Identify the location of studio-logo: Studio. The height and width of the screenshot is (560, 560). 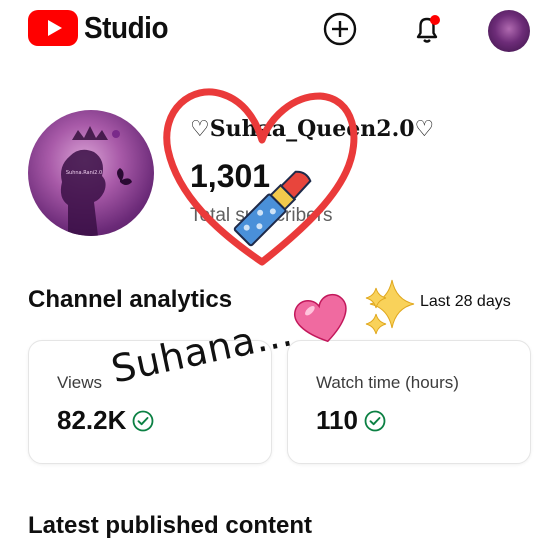
(102, 28).